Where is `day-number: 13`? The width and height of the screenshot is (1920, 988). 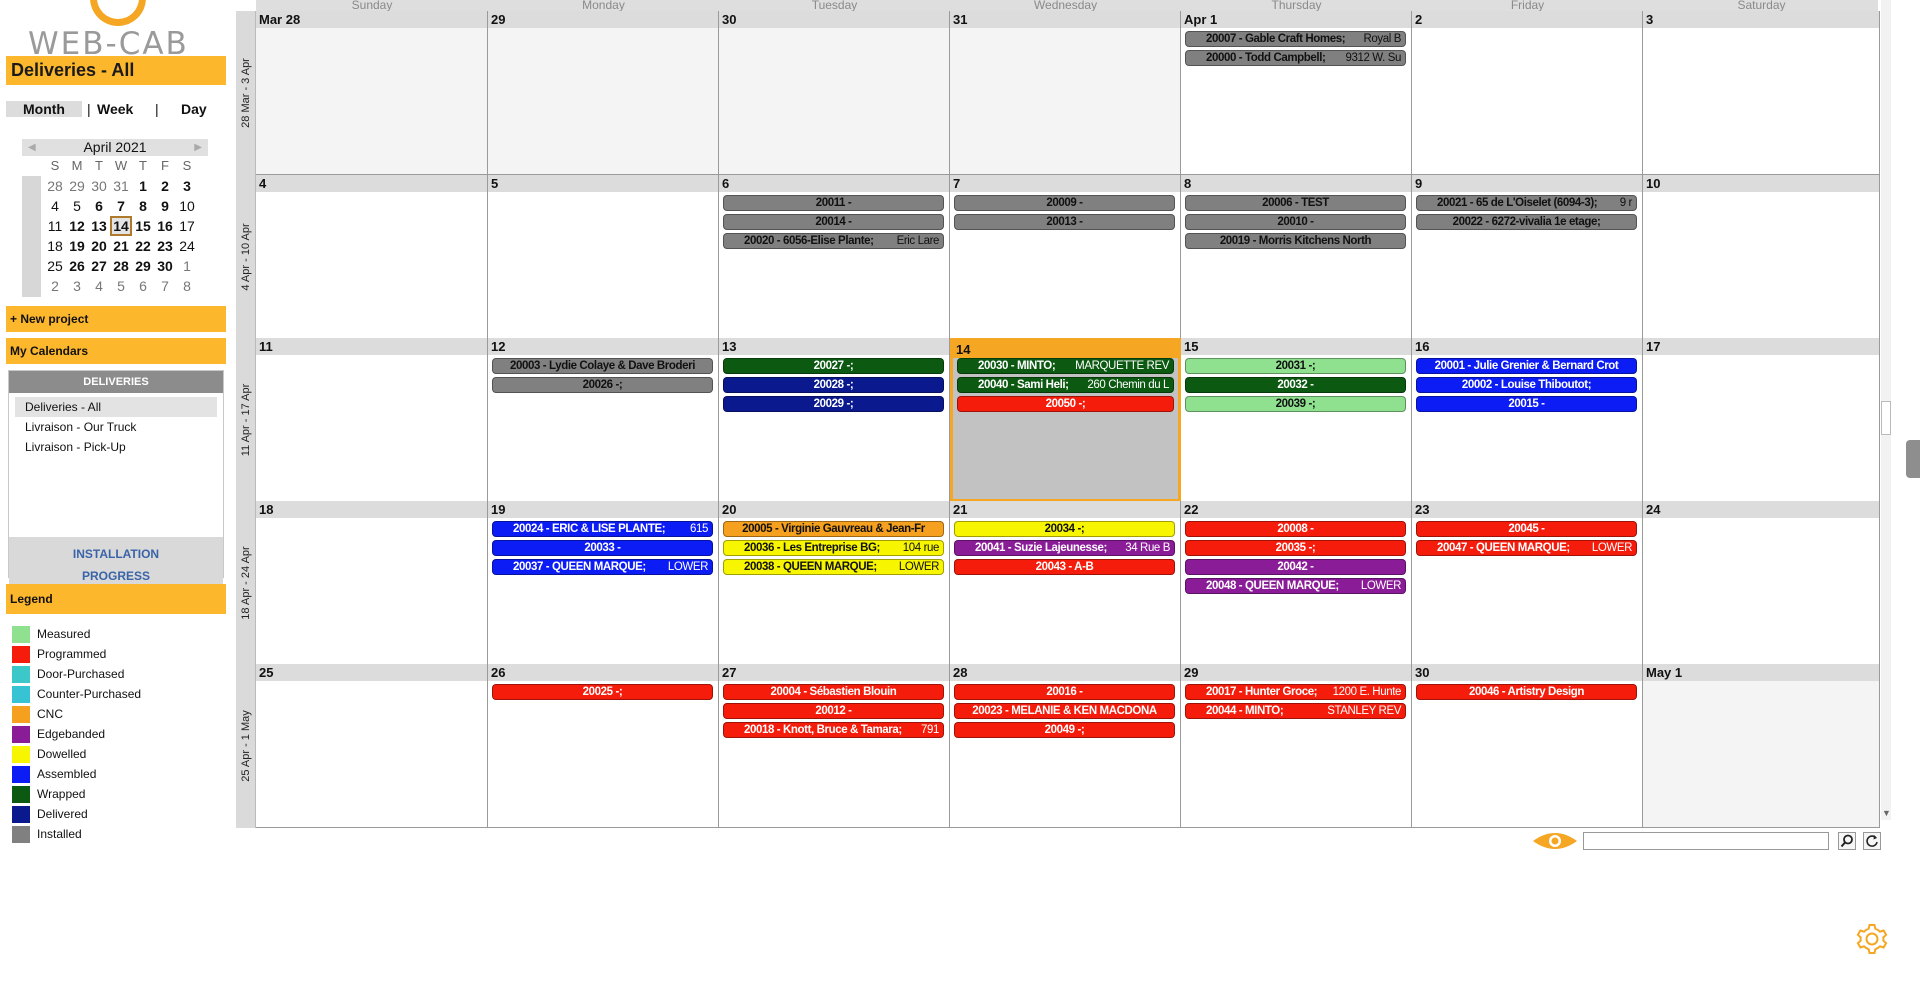 day-number: 13 is located at coordinates (834, 346).